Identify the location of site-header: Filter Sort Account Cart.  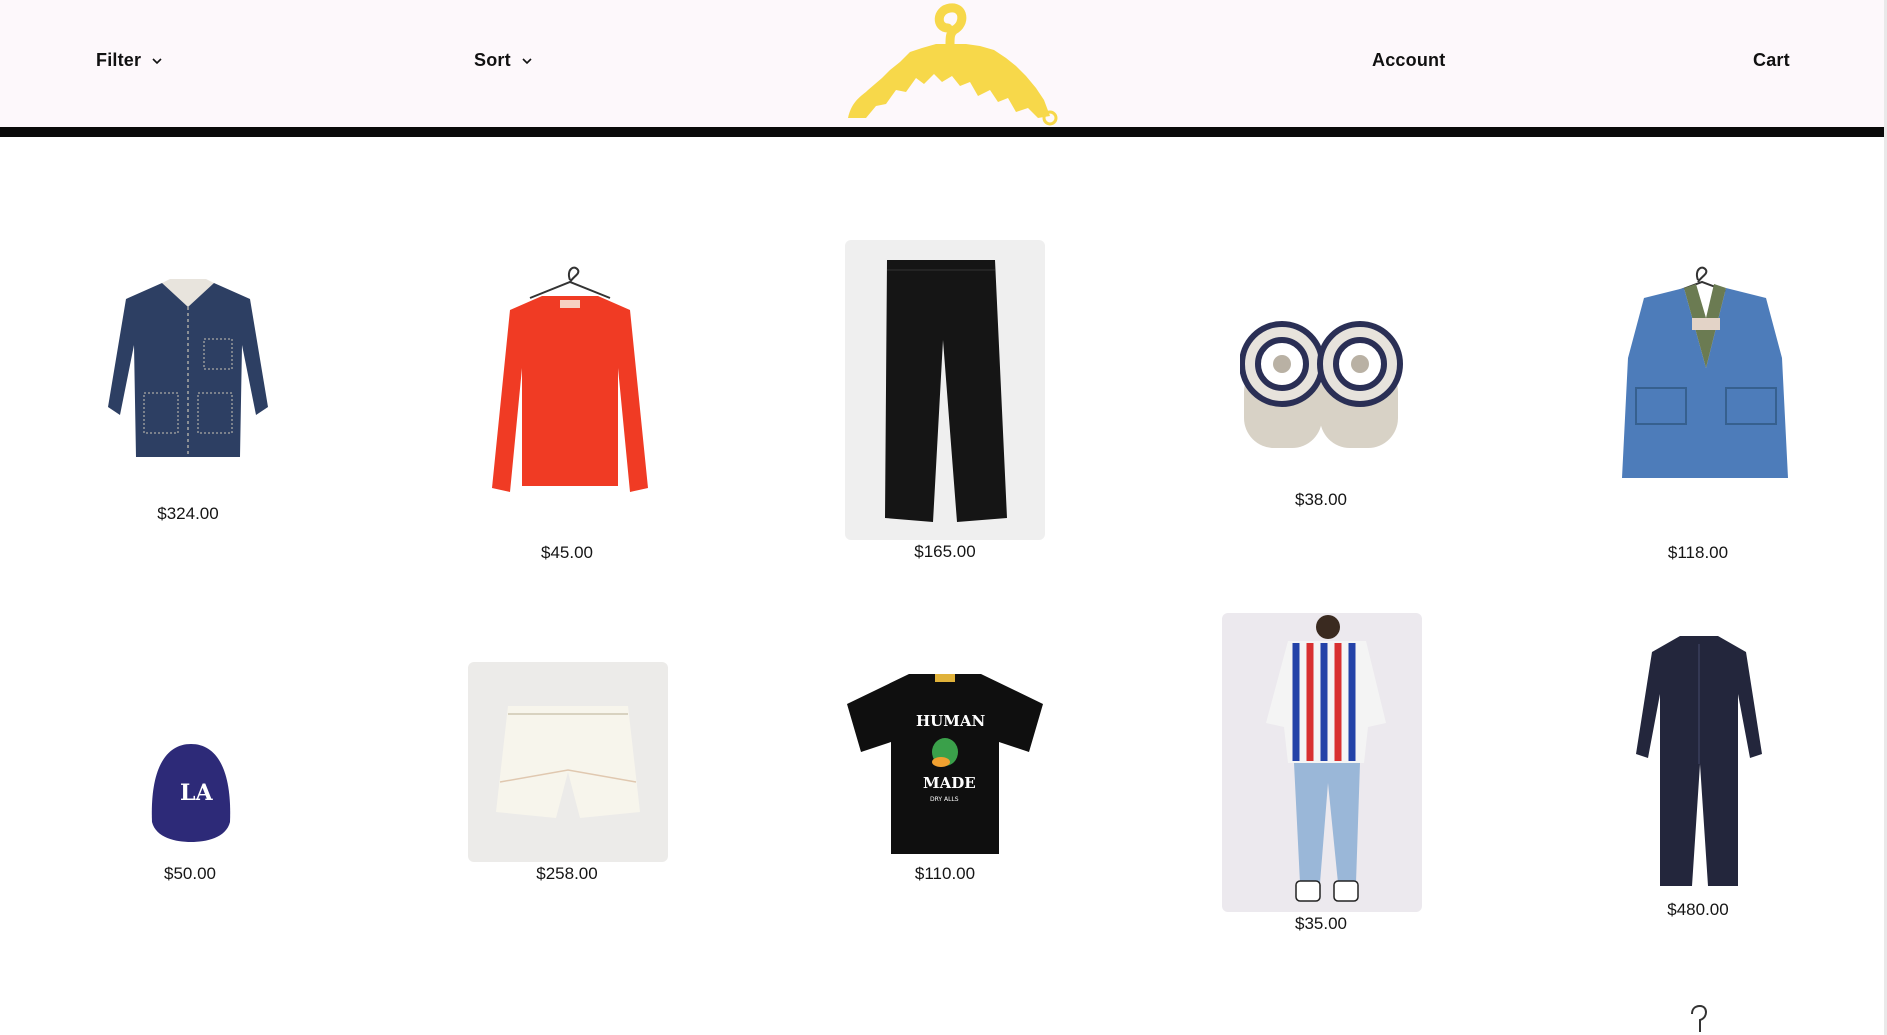
(943, 63).